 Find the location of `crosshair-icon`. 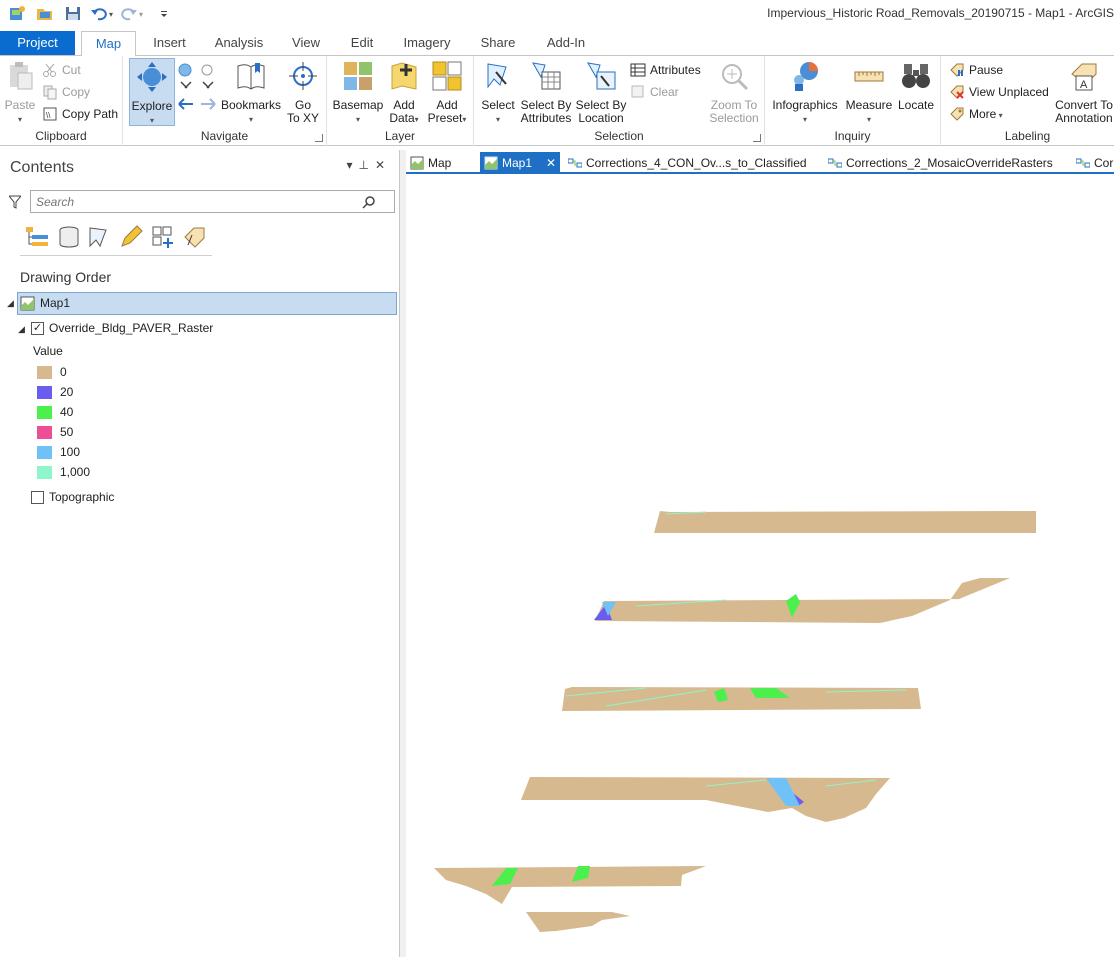

crosshair-icon is located at coordinates (303, 76).